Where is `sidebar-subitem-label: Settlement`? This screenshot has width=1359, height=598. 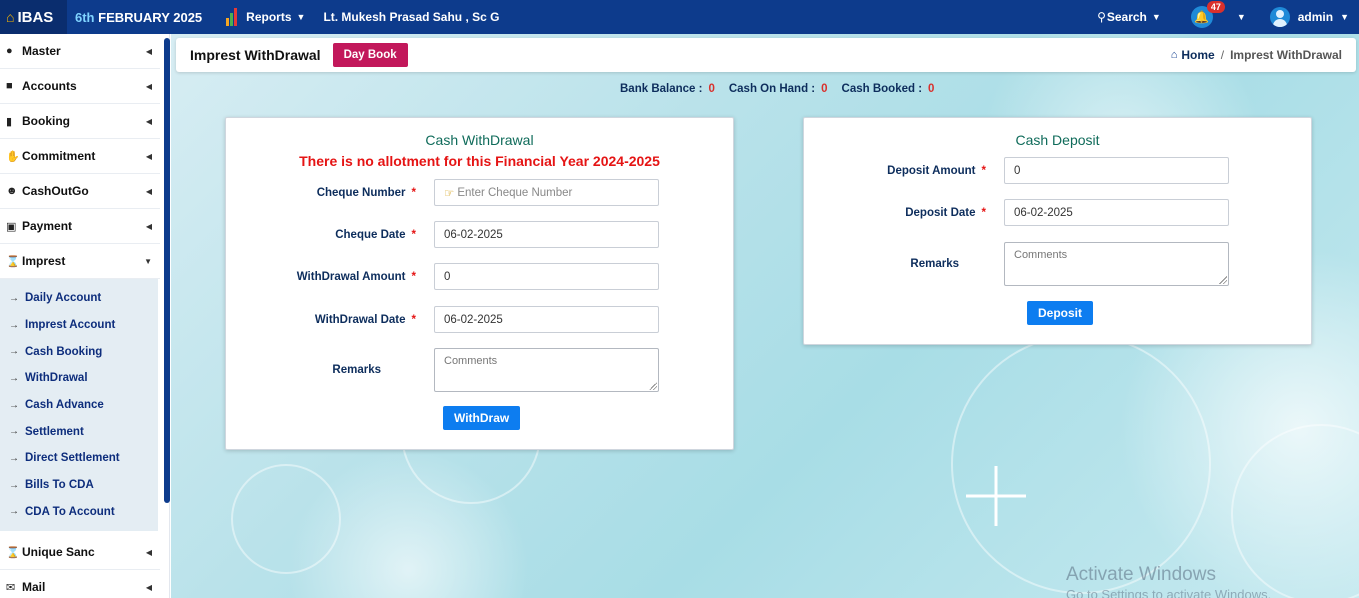
sidebar-subitem-label: Settlement is located at coordinates (54, 431).